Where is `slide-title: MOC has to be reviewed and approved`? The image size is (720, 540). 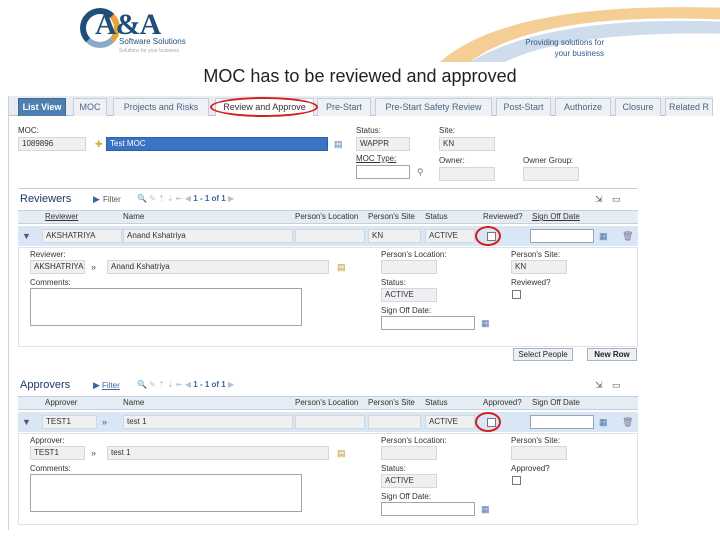
slide-title: MOC has to be reviewed and approved is located at coordinates (360, 76).